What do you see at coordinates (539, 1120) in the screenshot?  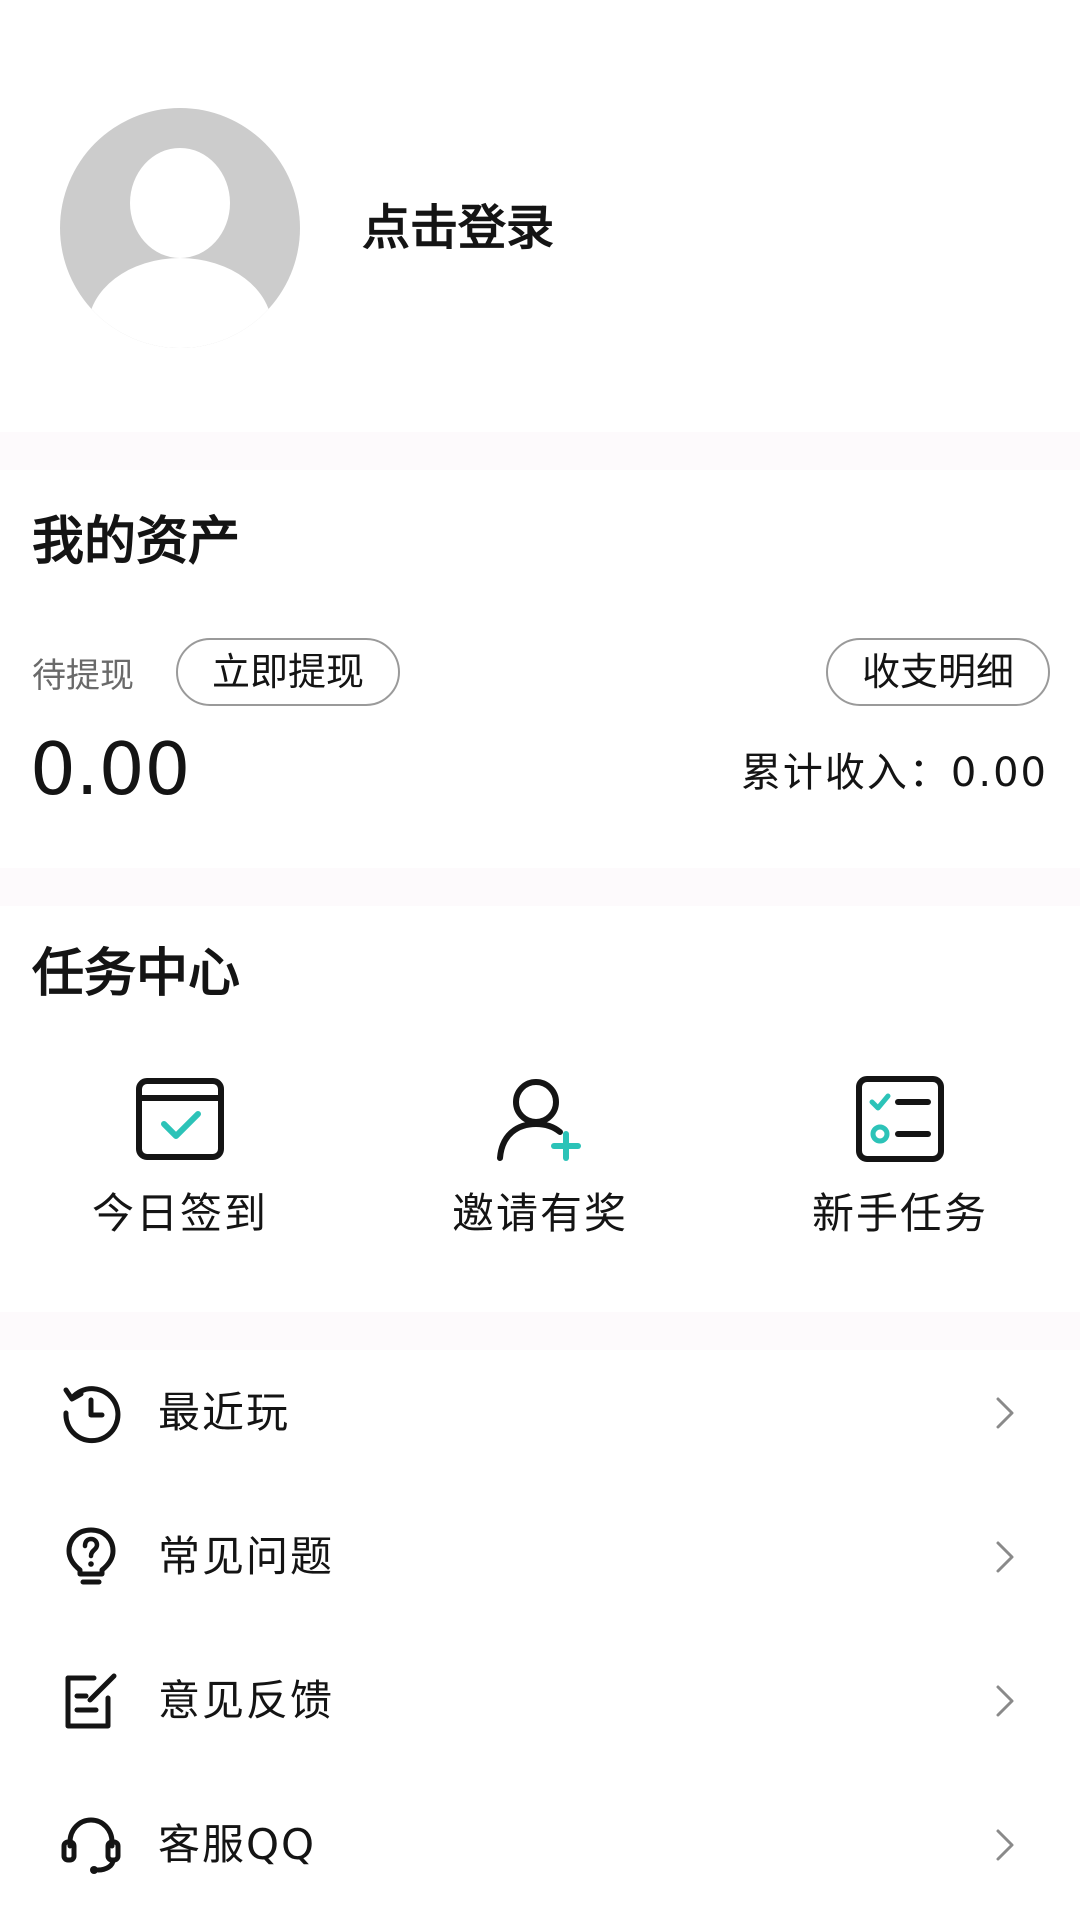 I see `user-plus-icon` at bounding box center [539, 1120].